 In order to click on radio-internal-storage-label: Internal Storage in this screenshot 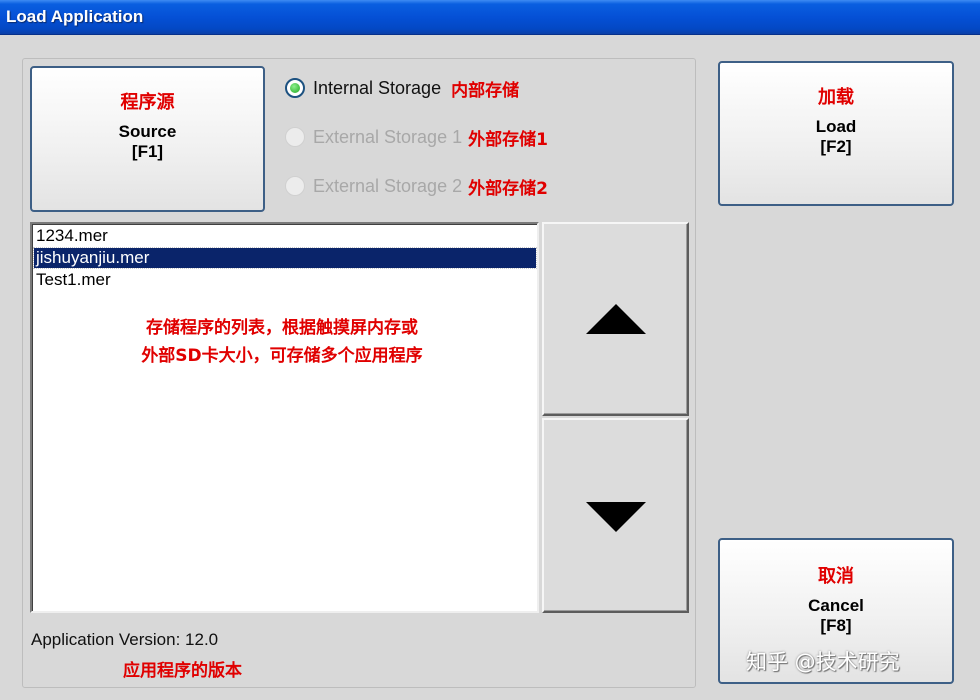, I will do `click(377, 87)`.